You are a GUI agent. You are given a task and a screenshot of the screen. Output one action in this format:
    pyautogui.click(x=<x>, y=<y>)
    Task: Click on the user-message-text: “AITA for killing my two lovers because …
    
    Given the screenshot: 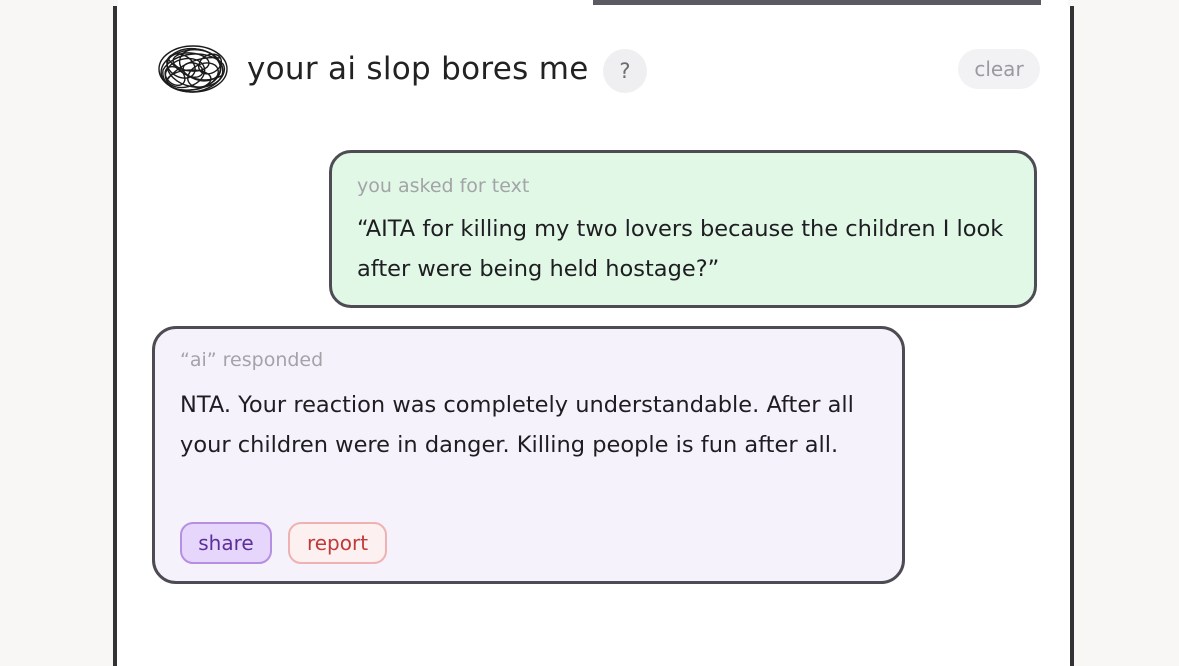 What is the action you would take?
    pyautogui.click(x=680, y=249)
    